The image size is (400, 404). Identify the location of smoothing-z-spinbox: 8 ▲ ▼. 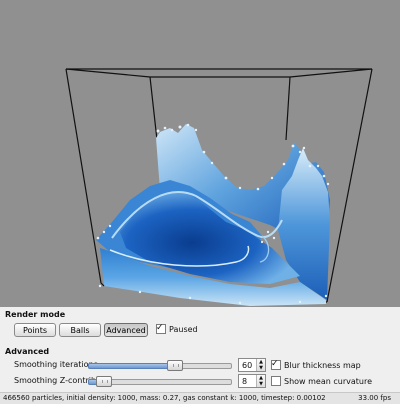
(252, 381).